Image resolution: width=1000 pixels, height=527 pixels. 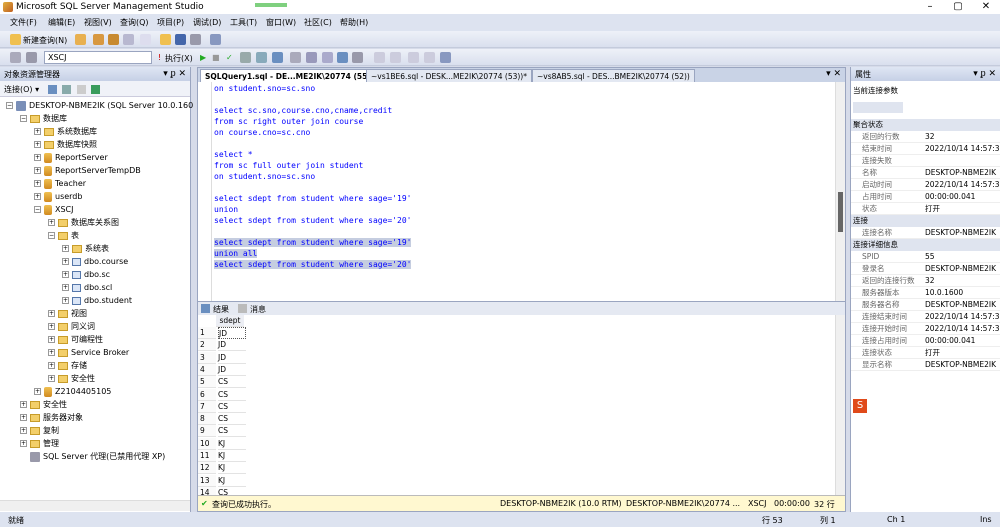 I want to click on property-row: 连接开始时间 2022/10/14 14:57:33, so click(x=925, y=329).